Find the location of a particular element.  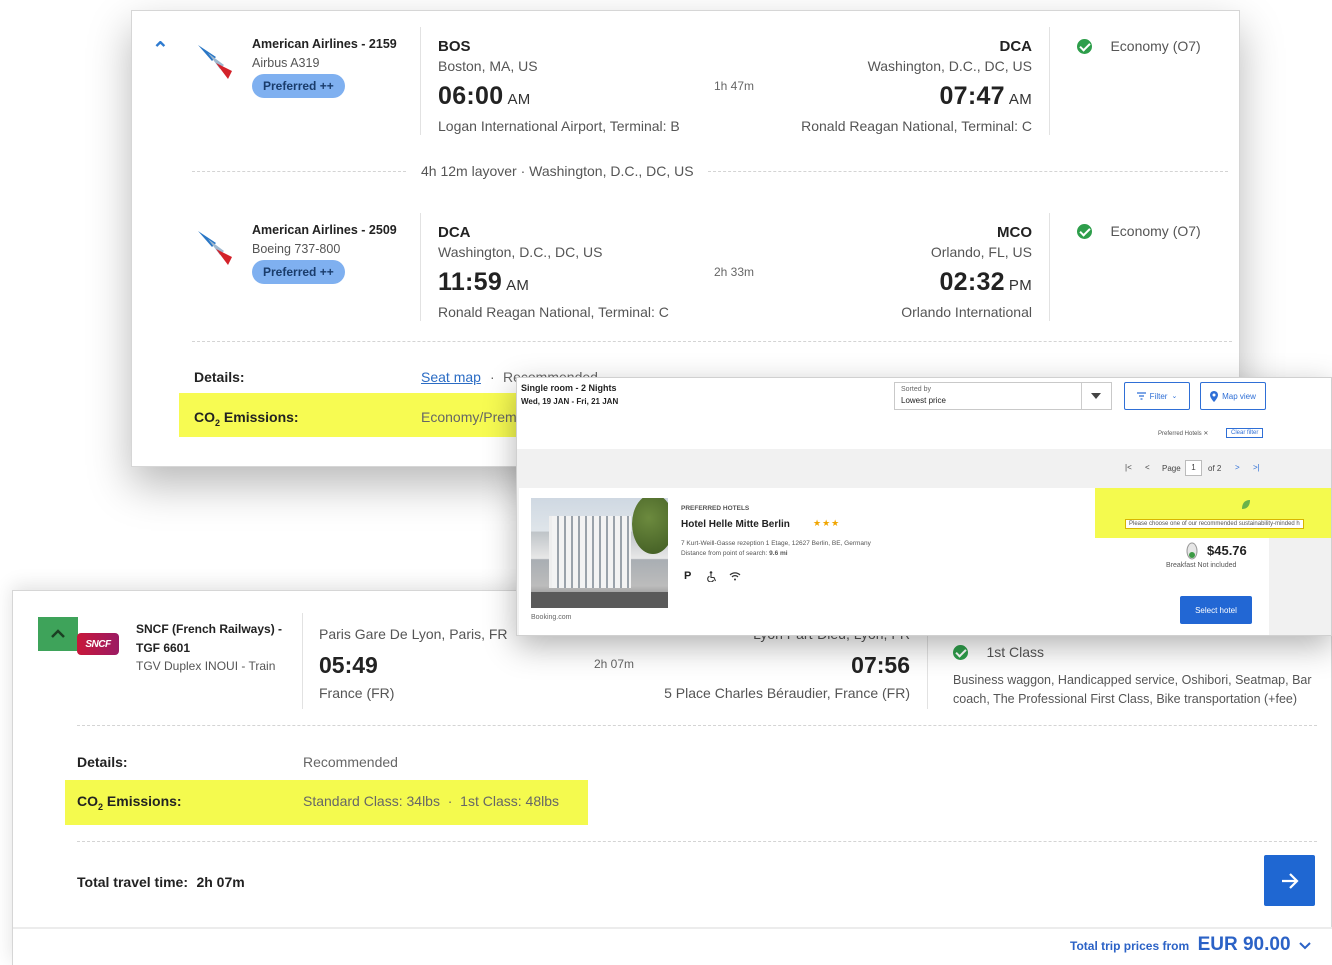

breakfast-info: Breakfast Not included is located at coordinates (1201, 565).